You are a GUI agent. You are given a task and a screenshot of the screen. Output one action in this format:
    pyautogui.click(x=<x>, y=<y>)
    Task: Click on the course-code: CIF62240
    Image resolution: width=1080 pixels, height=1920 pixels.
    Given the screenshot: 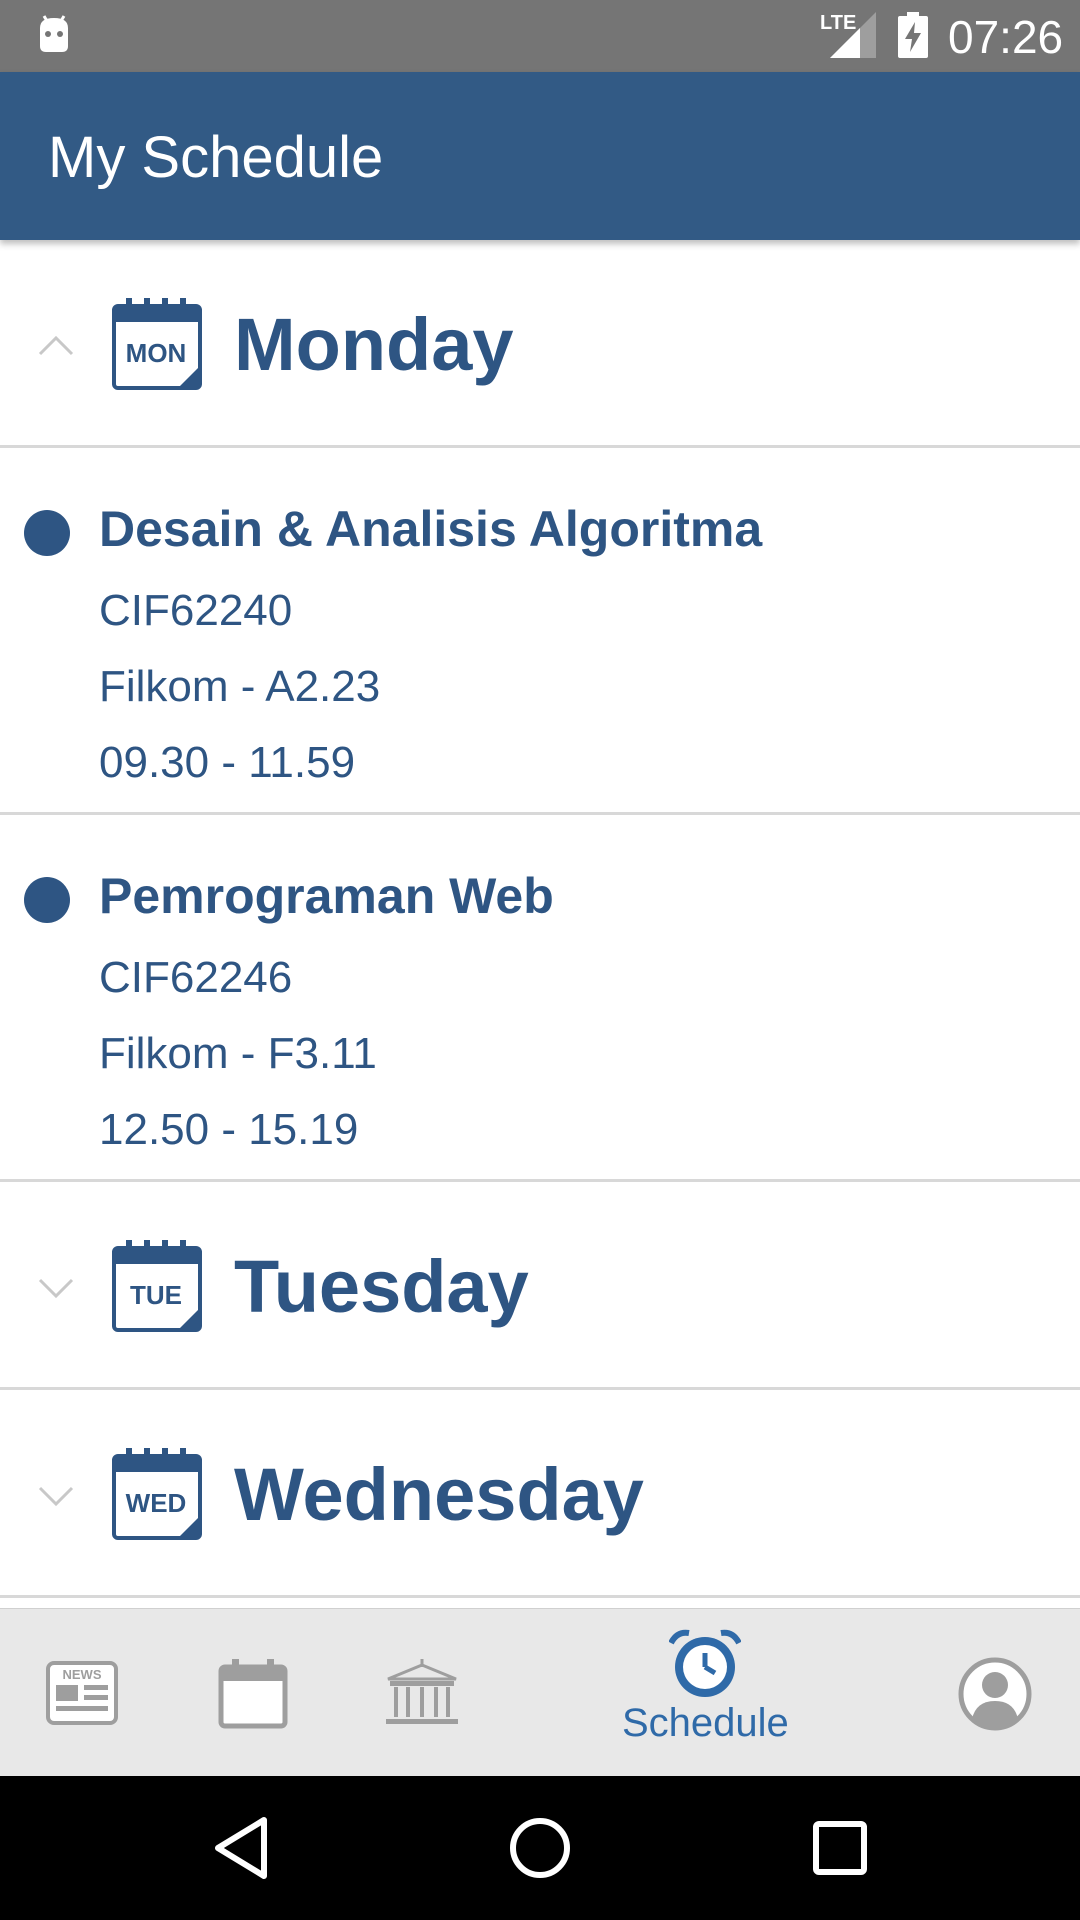 What is the action you would take?
    pyautogui.click(x=196, y=610)
    